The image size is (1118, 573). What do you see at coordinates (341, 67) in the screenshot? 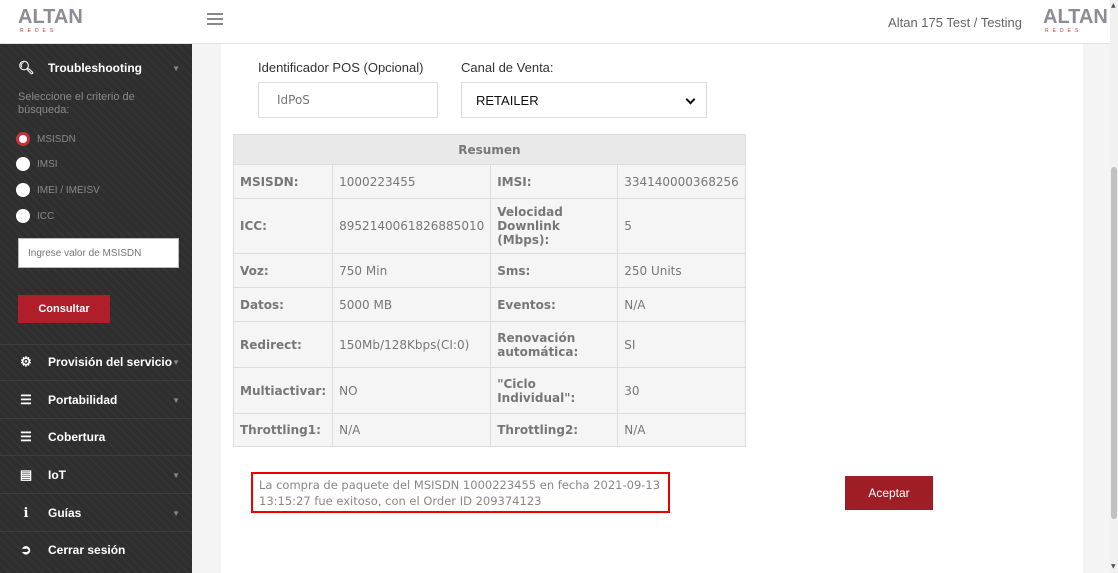
I see `pos-label: Identificador POS (Opcional)` at bounding box center [341, 67].